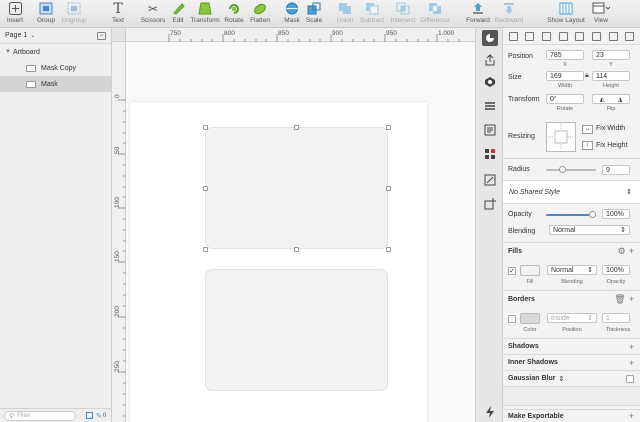 This screenshot has width=640, height=422. What do you see at coordinates (55, 36) in the screenshot?
I see `page-selector: Page 1 ⌄ −` at bounding box center [55, 36].